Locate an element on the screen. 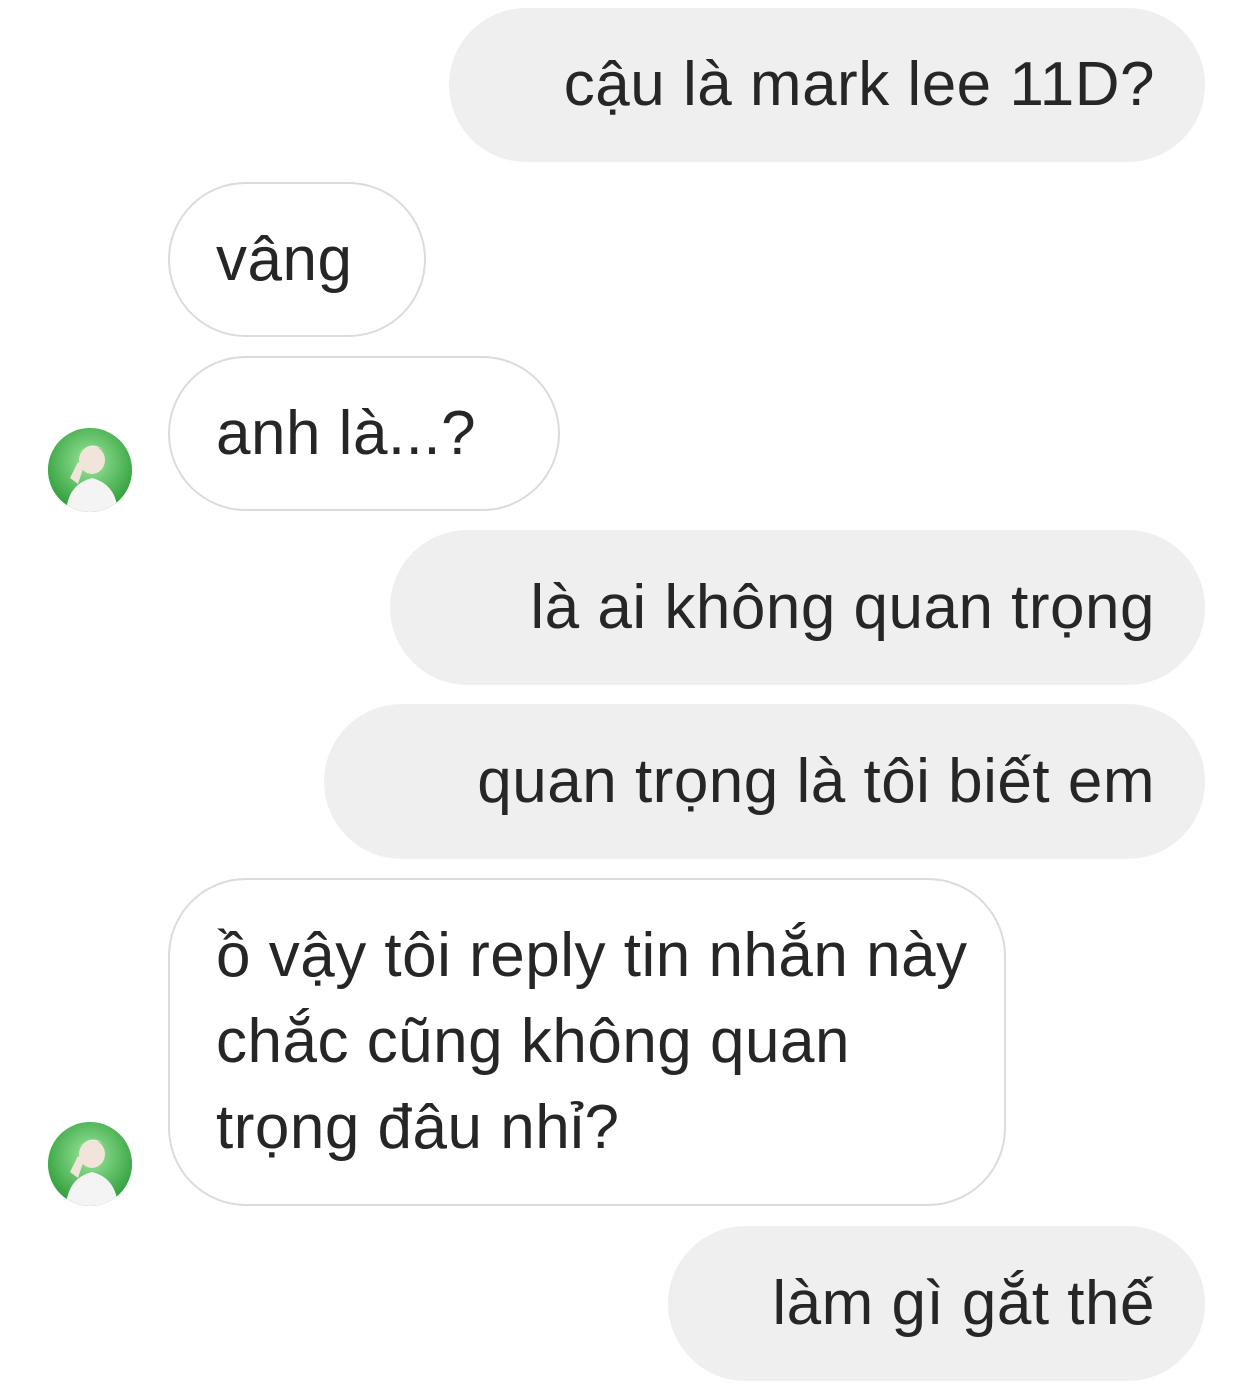  message-bubble-sent: quan trọng là tôi biết em is located at coordinates (764, 781).